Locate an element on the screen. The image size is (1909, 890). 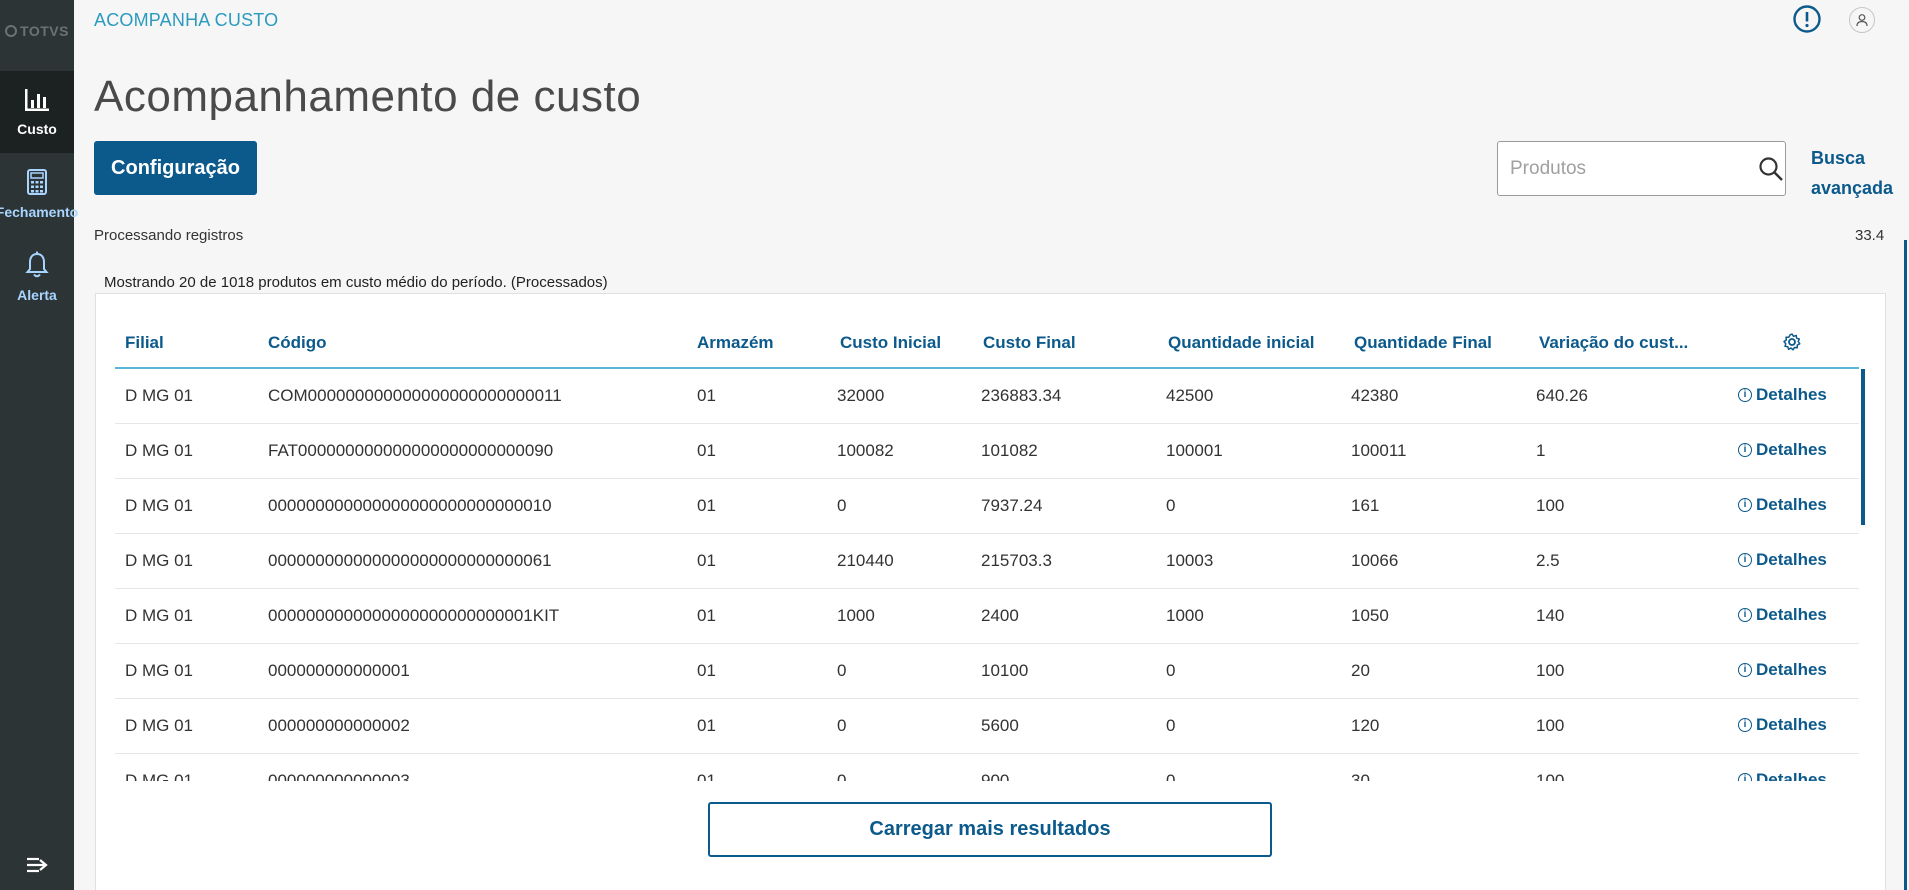
cell-quantidade-final: 42380 is located at coordinates (1375, 395).